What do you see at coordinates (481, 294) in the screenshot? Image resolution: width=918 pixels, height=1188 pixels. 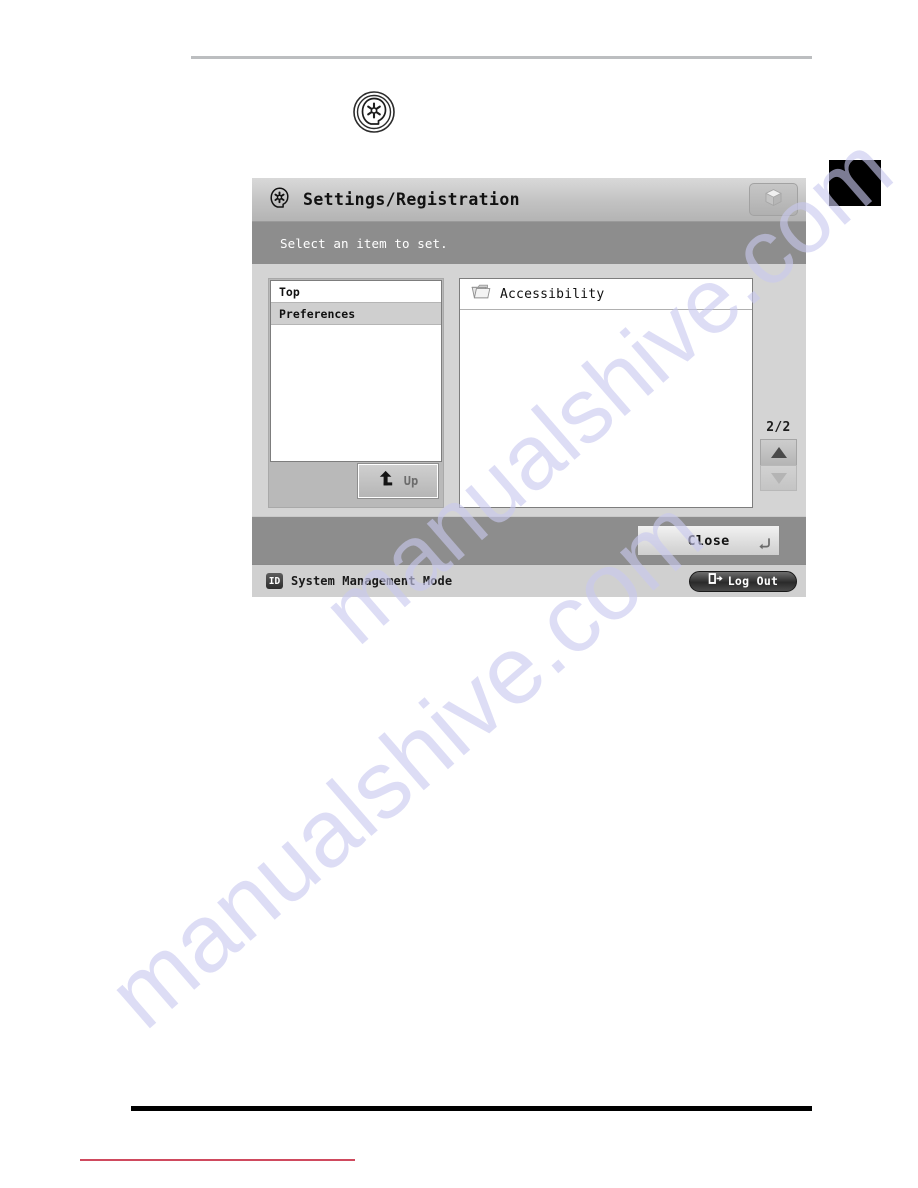 I see `folder-icon` at bounding box center [481, 294].